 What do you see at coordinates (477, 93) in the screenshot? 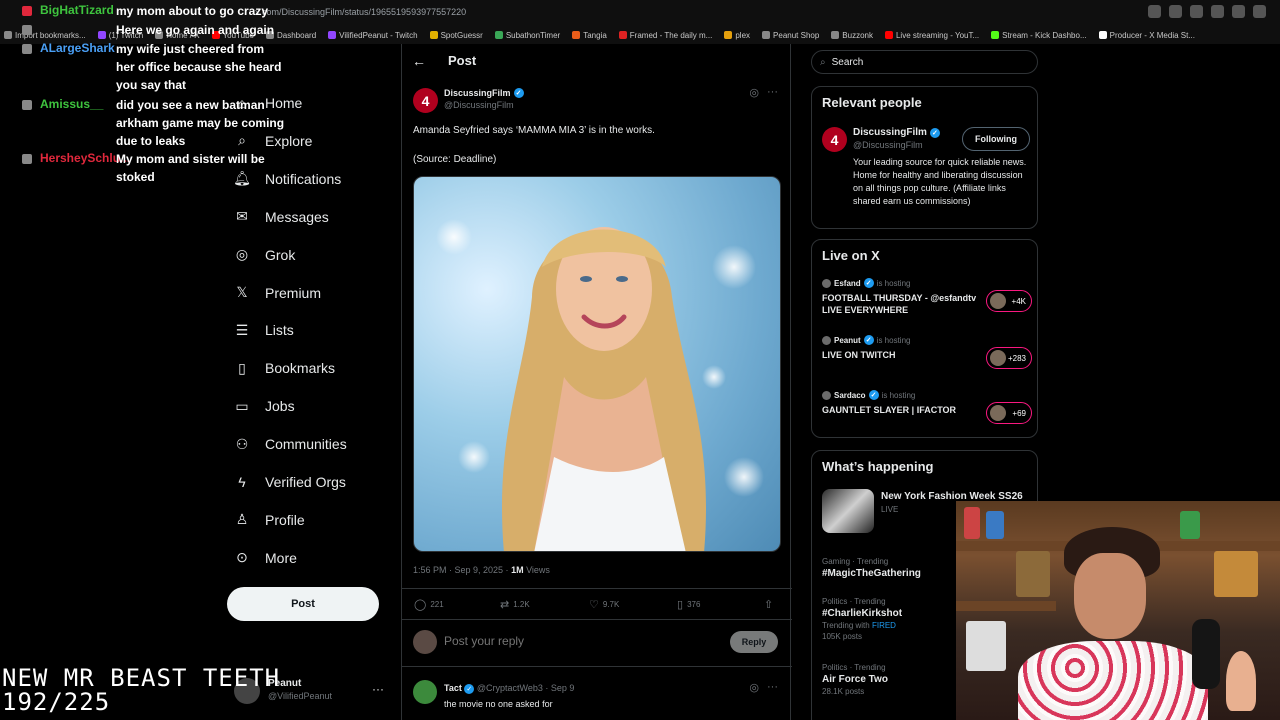
I see `author-name: DiscussingFilm` at bounding box center [477, 93].